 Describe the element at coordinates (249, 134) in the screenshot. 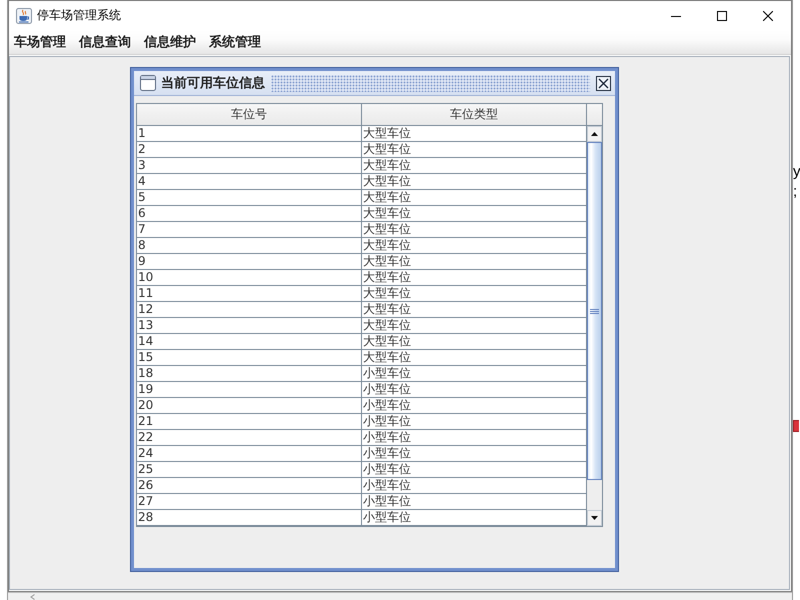

I see `table-cell: 1` at that location.